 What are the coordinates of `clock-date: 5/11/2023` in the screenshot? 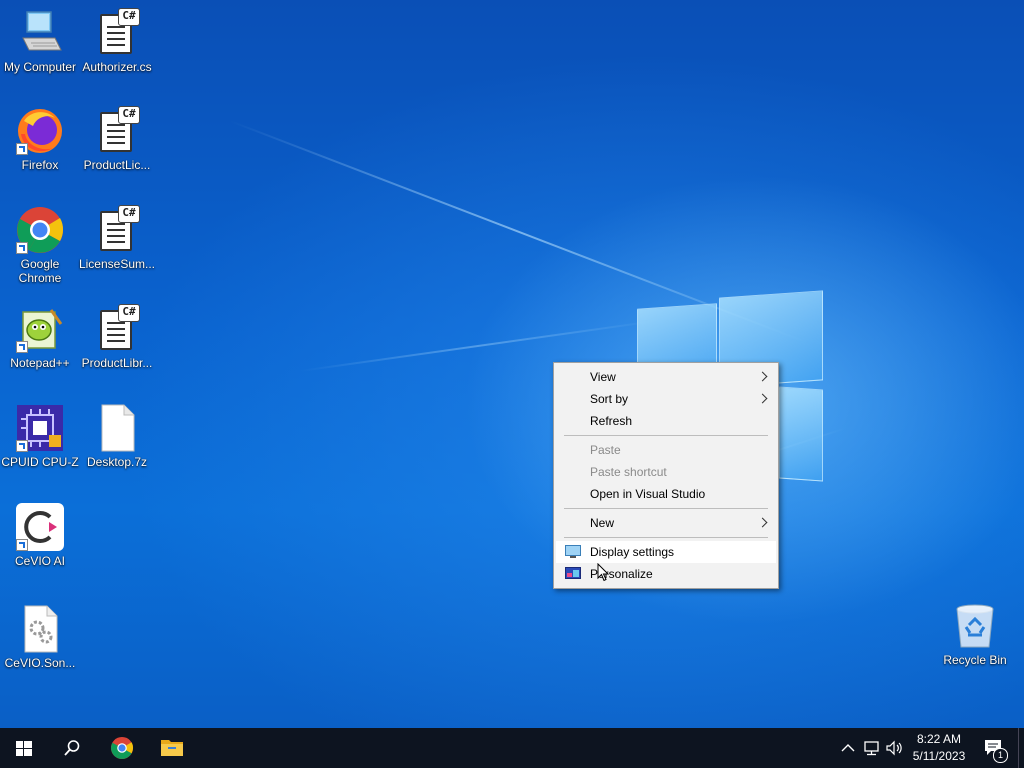 It's located at (939, 756).